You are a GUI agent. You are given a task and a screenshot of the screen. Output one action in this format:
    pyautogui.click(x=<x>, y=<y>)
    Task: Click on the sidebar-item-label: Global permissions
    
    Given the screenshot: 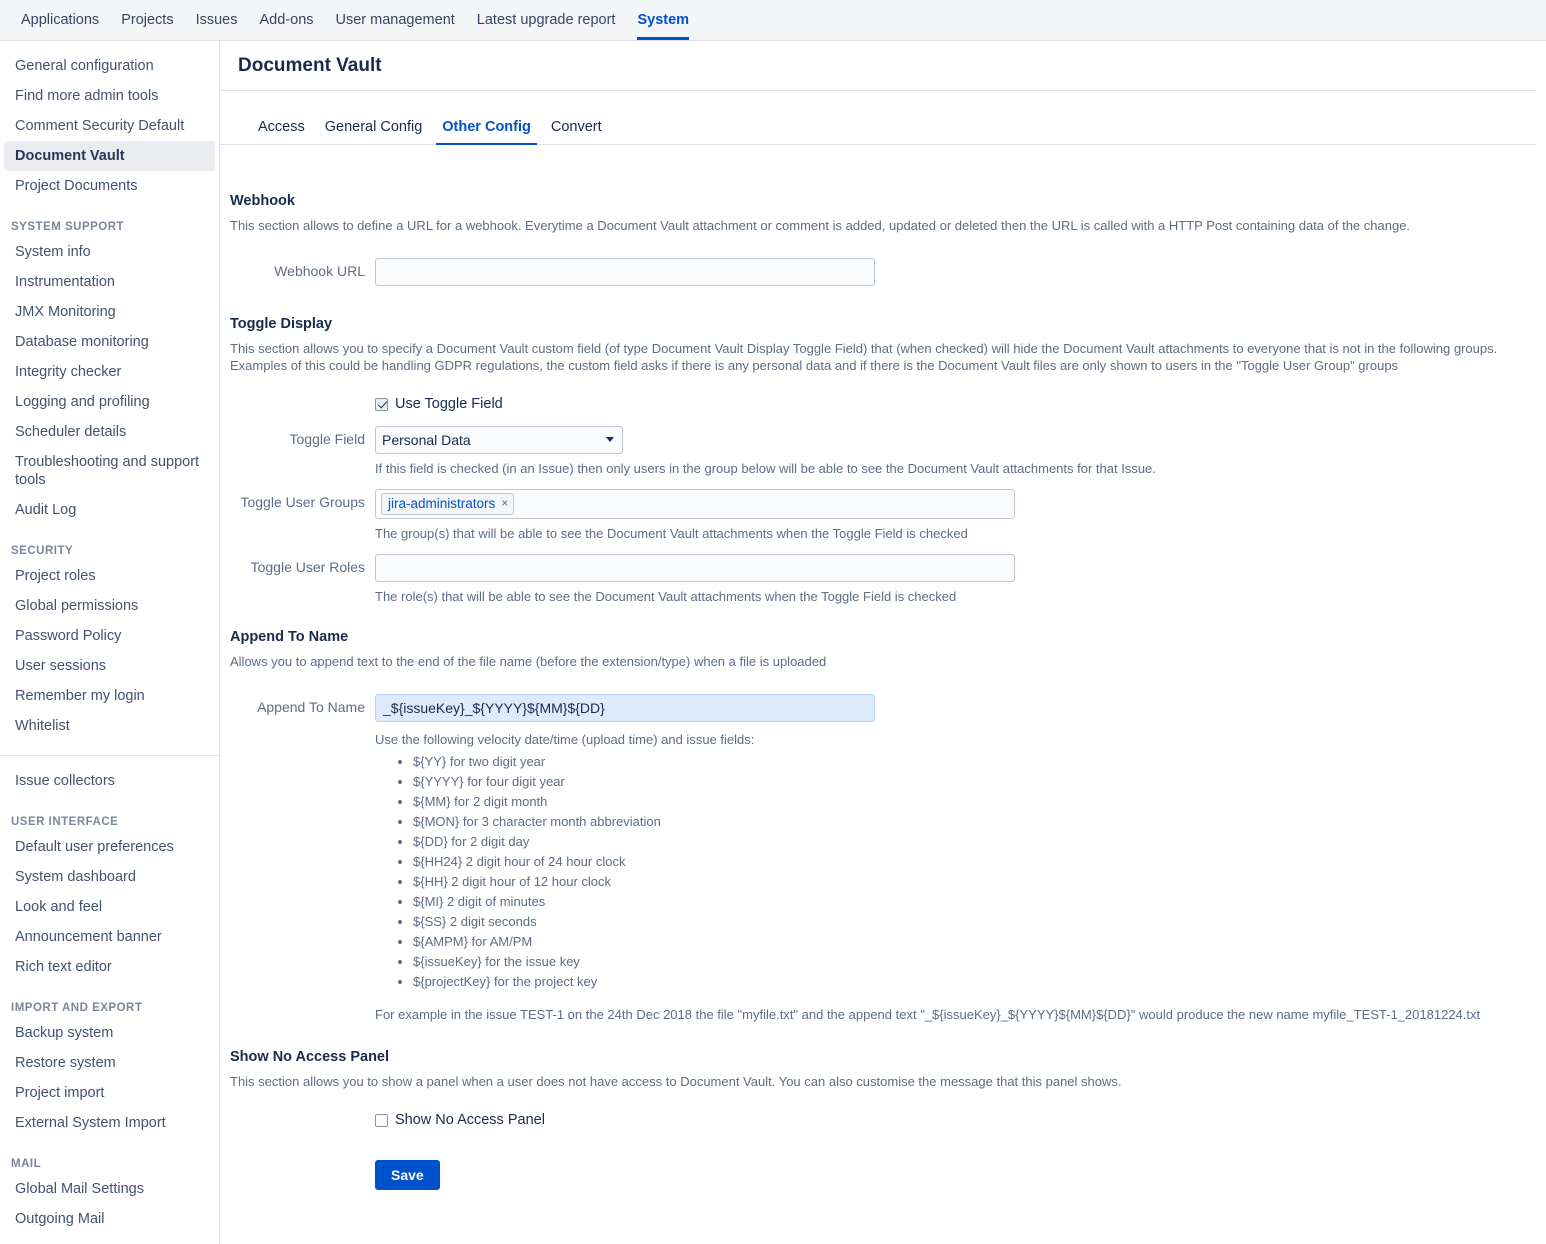 What is the action you would take?
    pyautogui.click(x=77, y=606)
    